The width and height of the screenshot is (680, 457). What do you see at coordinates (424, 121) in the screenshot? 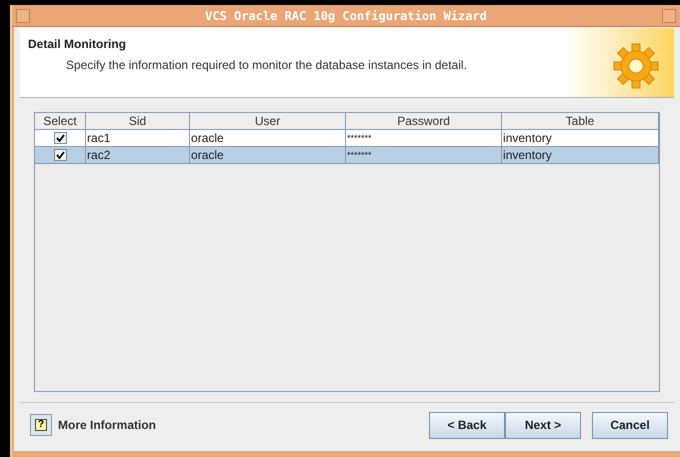
I see `column-header: Password` at bounding box center [424, 121].